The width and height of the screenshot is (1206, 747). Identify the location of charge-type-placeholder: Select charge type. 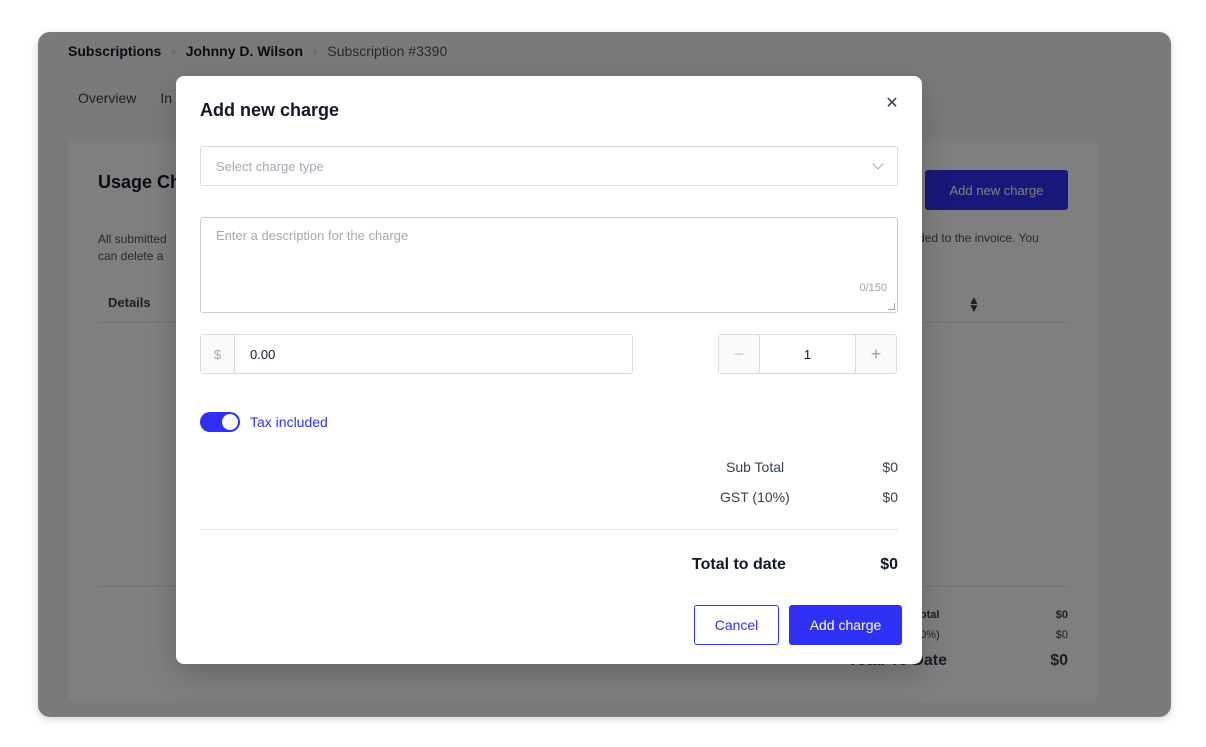
(270, 166).